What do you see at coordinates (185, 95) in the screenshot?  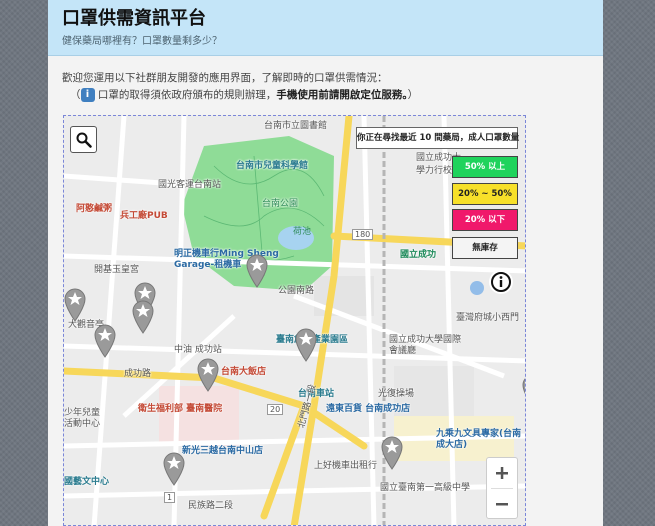 I see `intro-line-2-text: 口罩的取得須依政府頒布的規則辦理，` at bounding box center [185, 95].